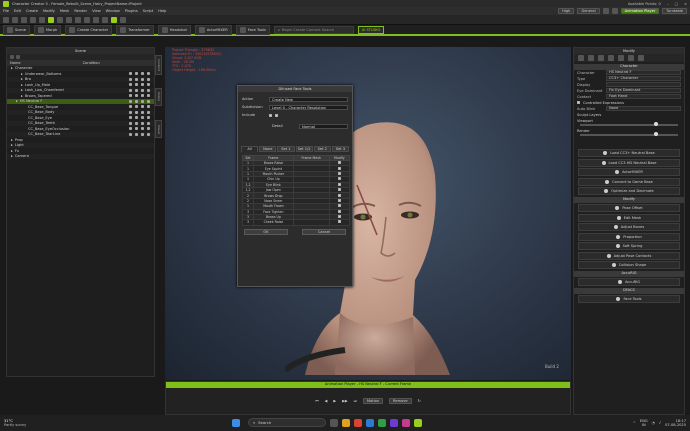 The height and width of the screenshot is (431, 690). What do you see at coordinates (158, 65) in the screenshot?
I see `tab-content: Content` at bounding box center [158, 65].